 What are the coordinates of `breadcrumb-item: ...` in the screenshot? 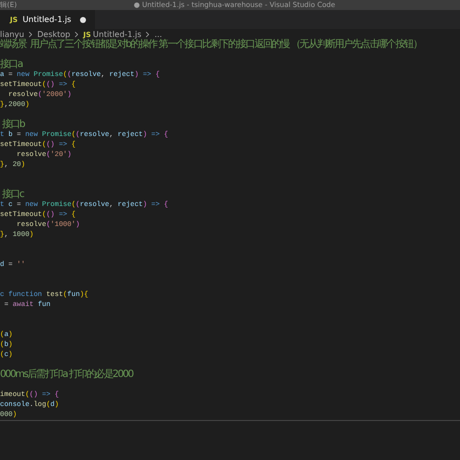 It's located at (158, 35).